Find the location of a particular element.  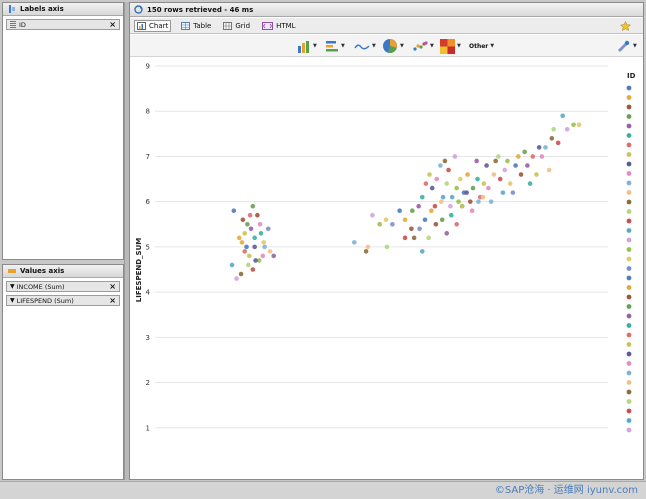

chevron-down-icon: ▼ is located at coordinates (12, 300).